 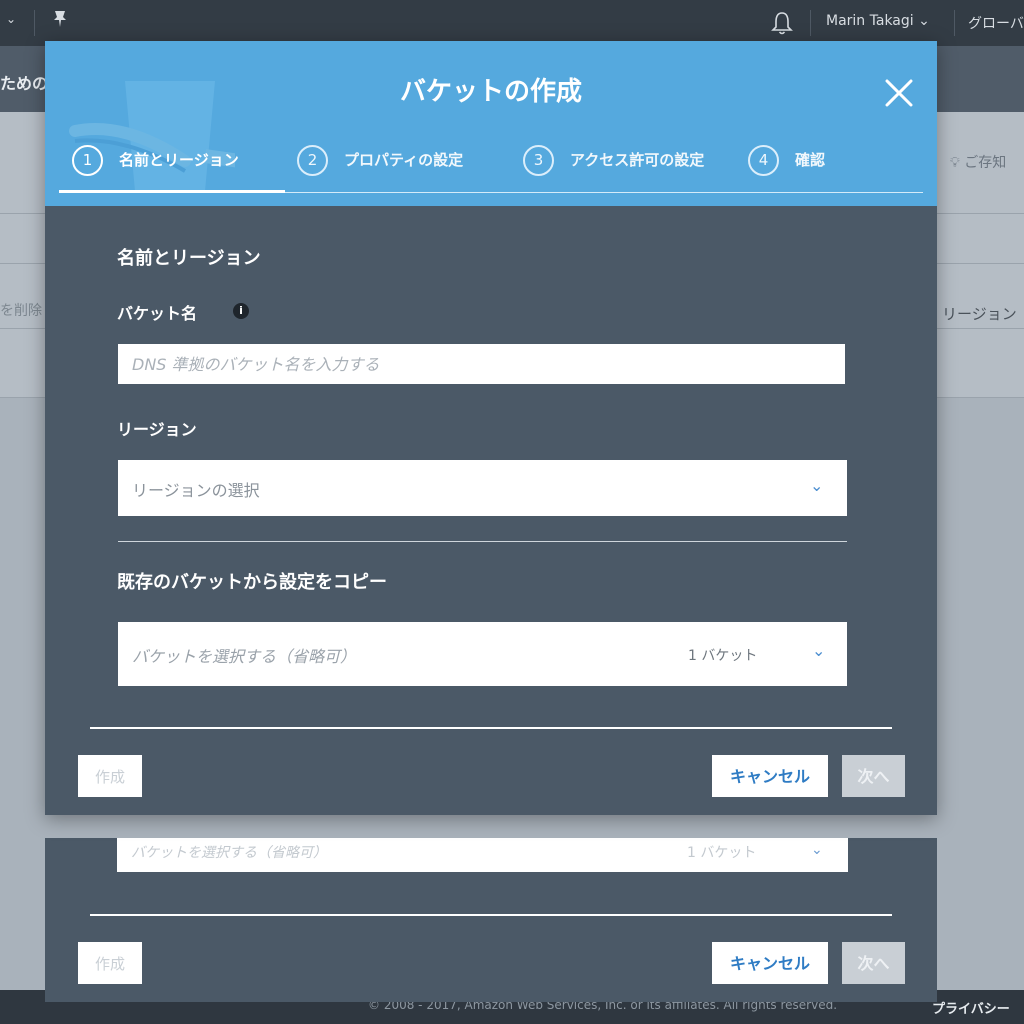 I want to click on step-number: 3, so click(x=538, y=160).